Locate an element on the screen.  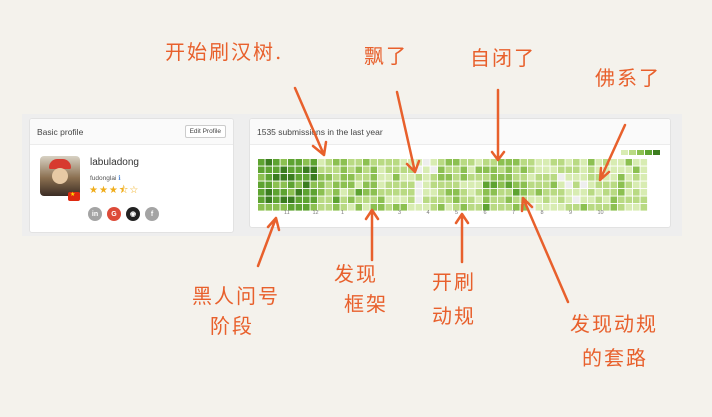
info-icon: ℹ is located at coordinates (119, 178).